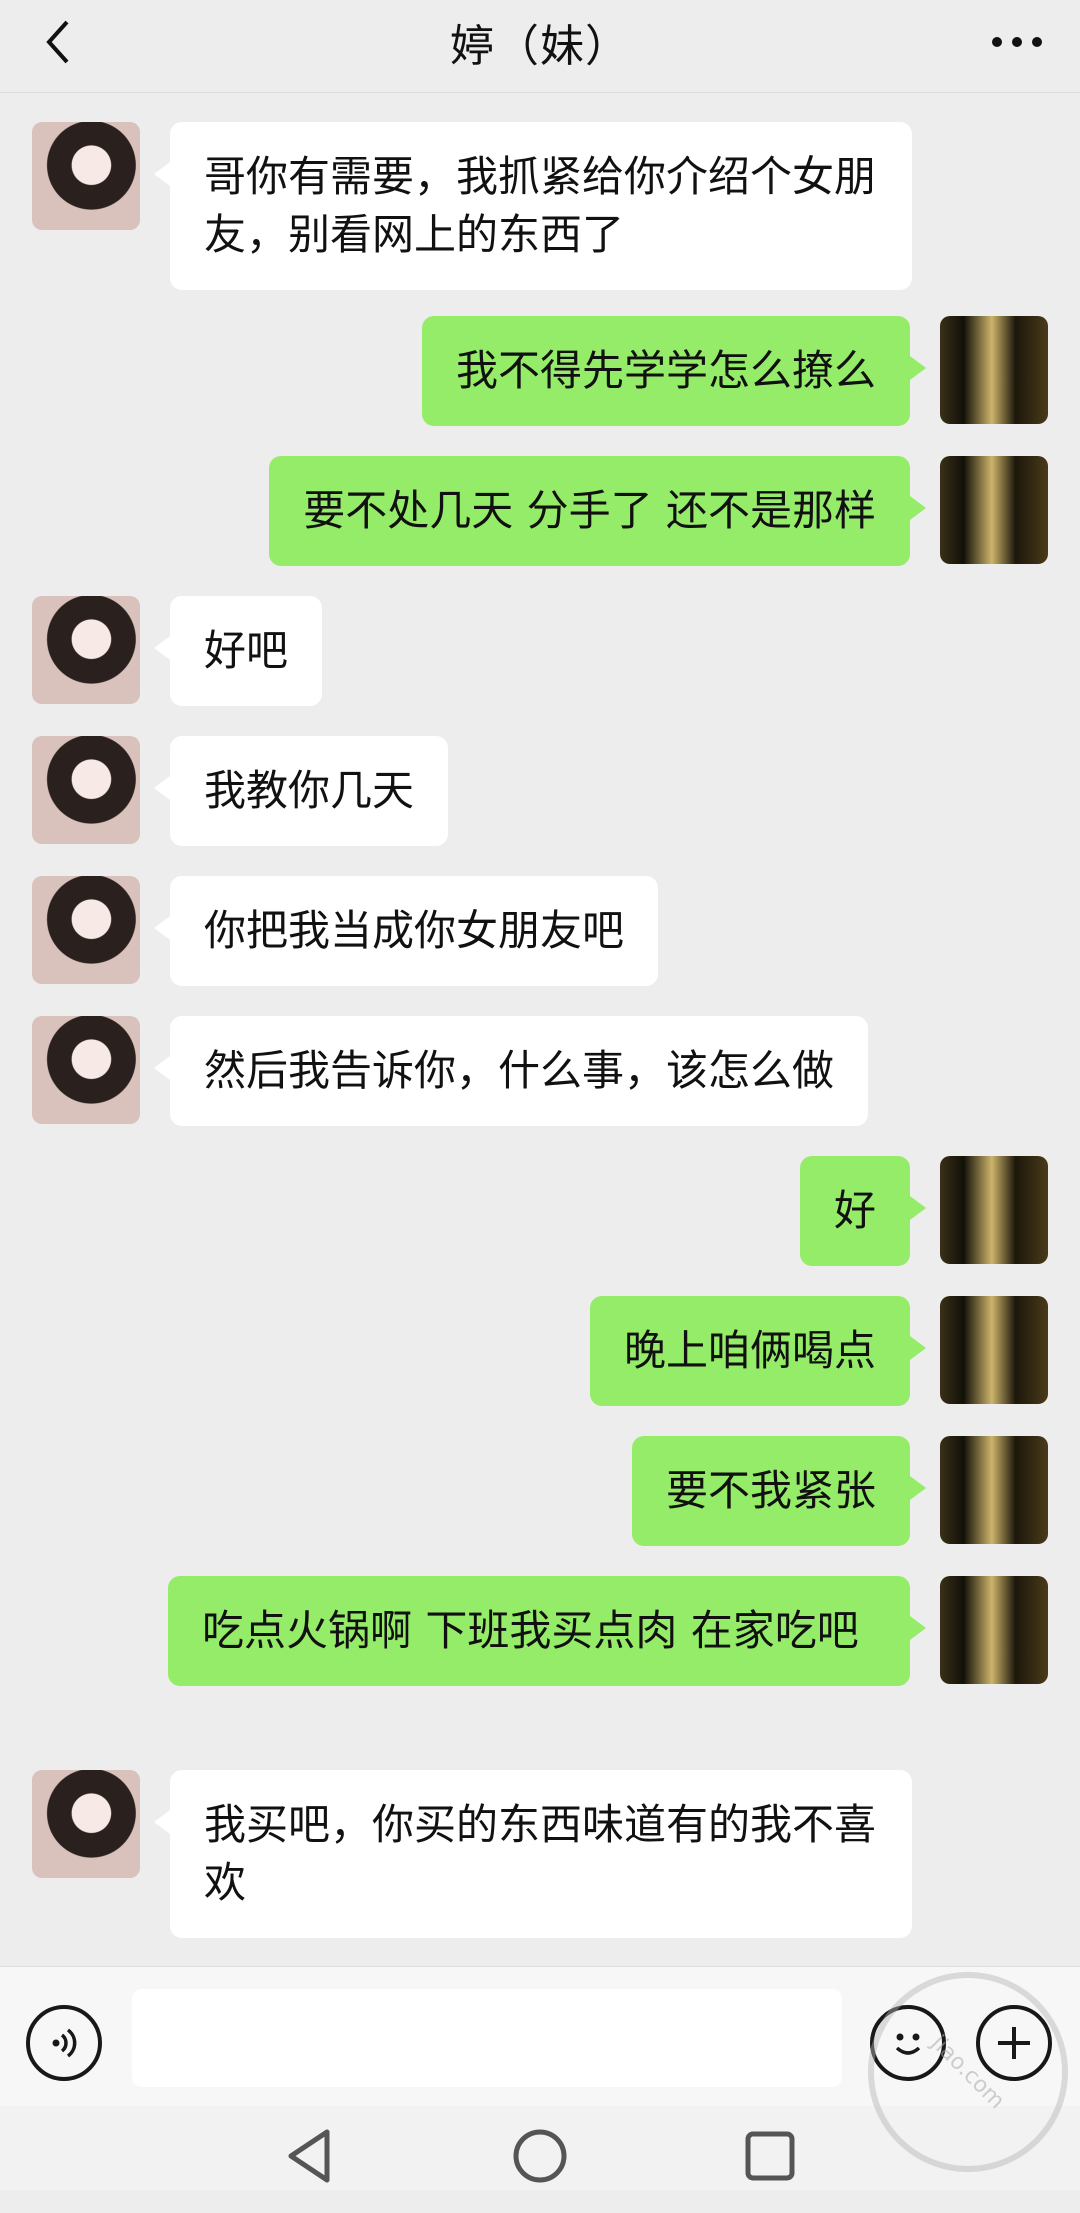 Image resolution: width=1080 pixels, height=2213 pixels. I want to click on emoji-button, so click(908, 2043).